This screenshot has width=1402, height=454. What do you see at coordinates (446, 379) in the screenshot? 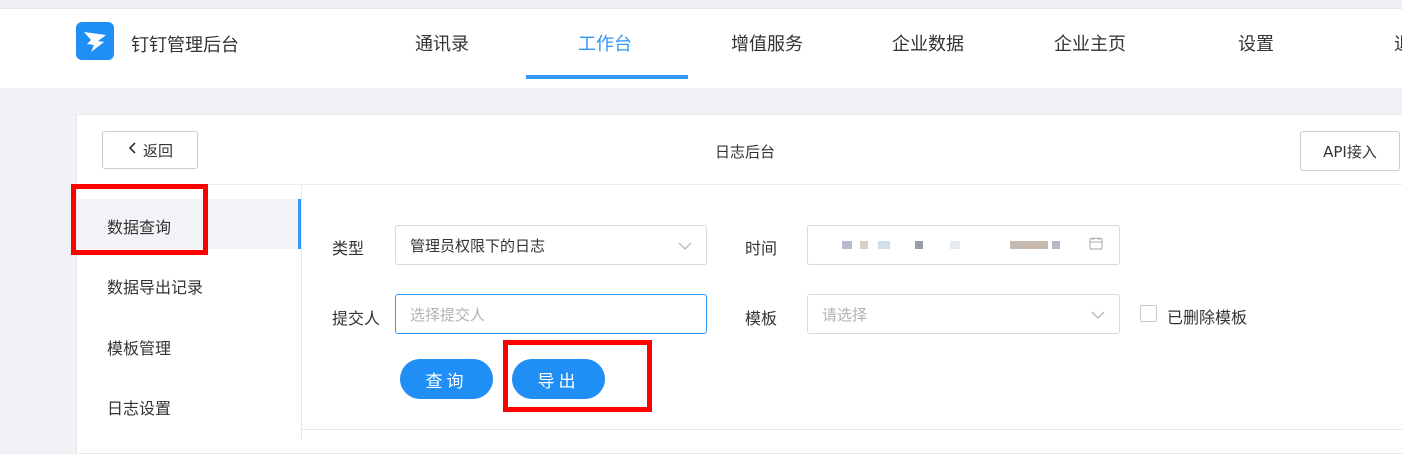
I see `query-button: 查询` at bounding box center [446, 379].